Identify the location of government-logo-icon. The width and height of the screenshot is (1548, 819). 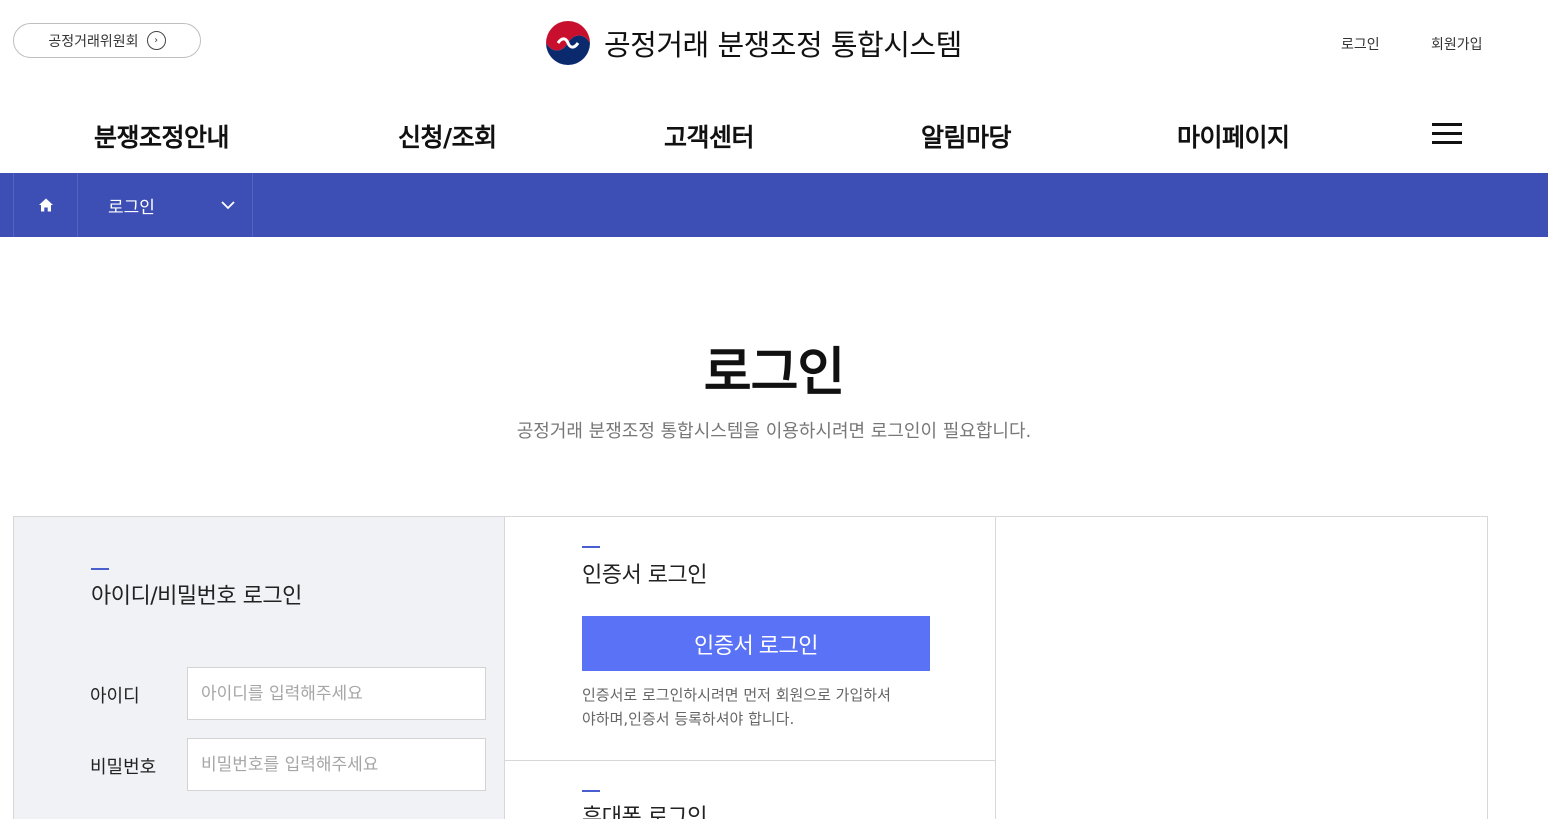
(568, 43).